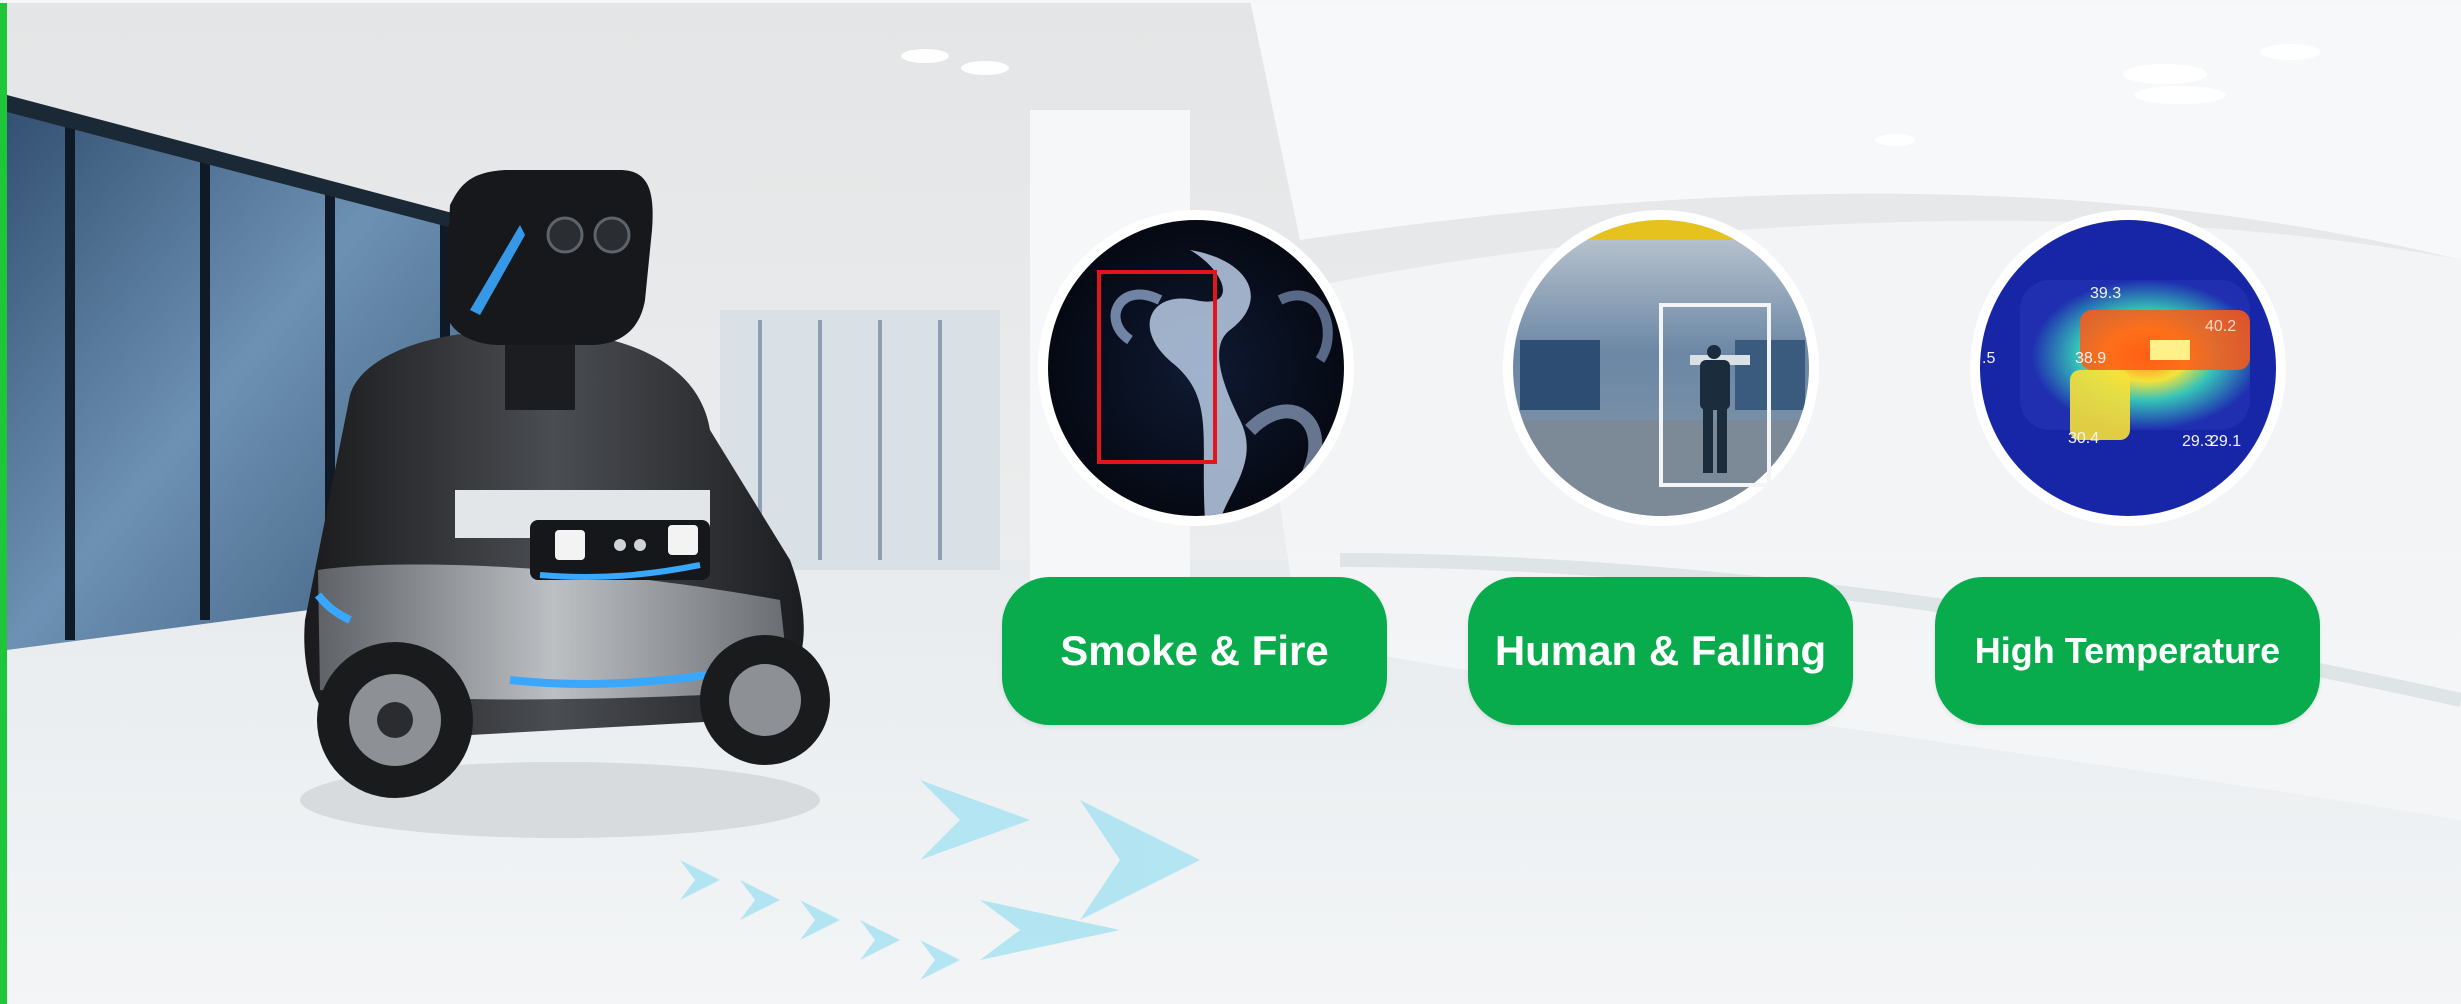  I want to click on high-temperature-button: High Temperature, so click(2127, 651).